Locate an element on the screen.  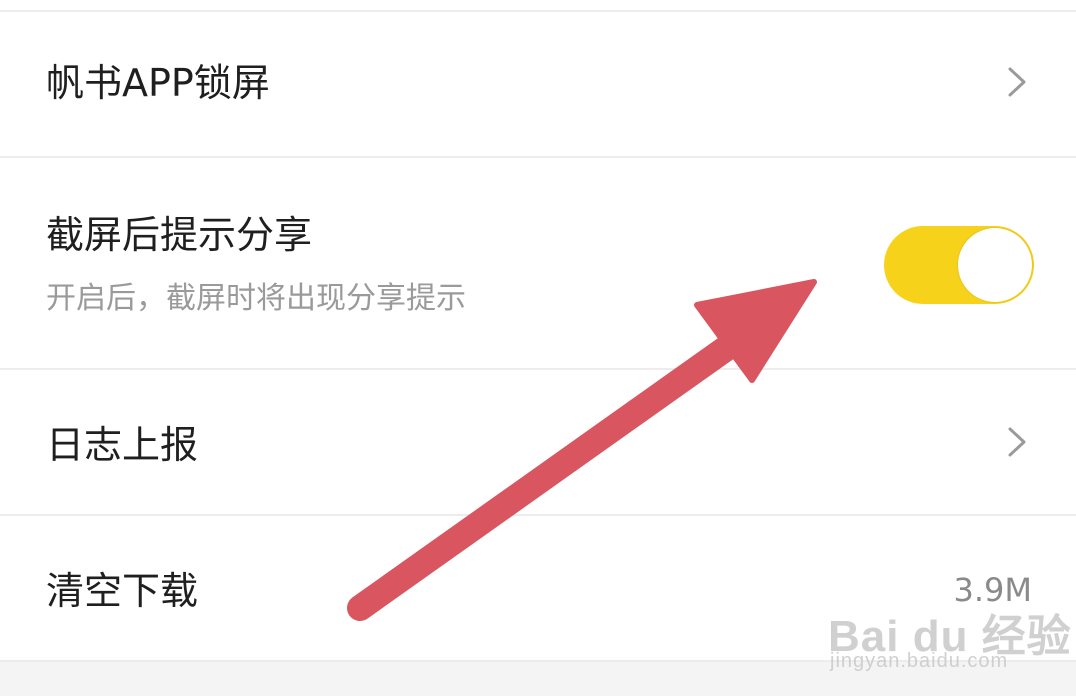
toggle-knob is located at coordinates (995, 265).